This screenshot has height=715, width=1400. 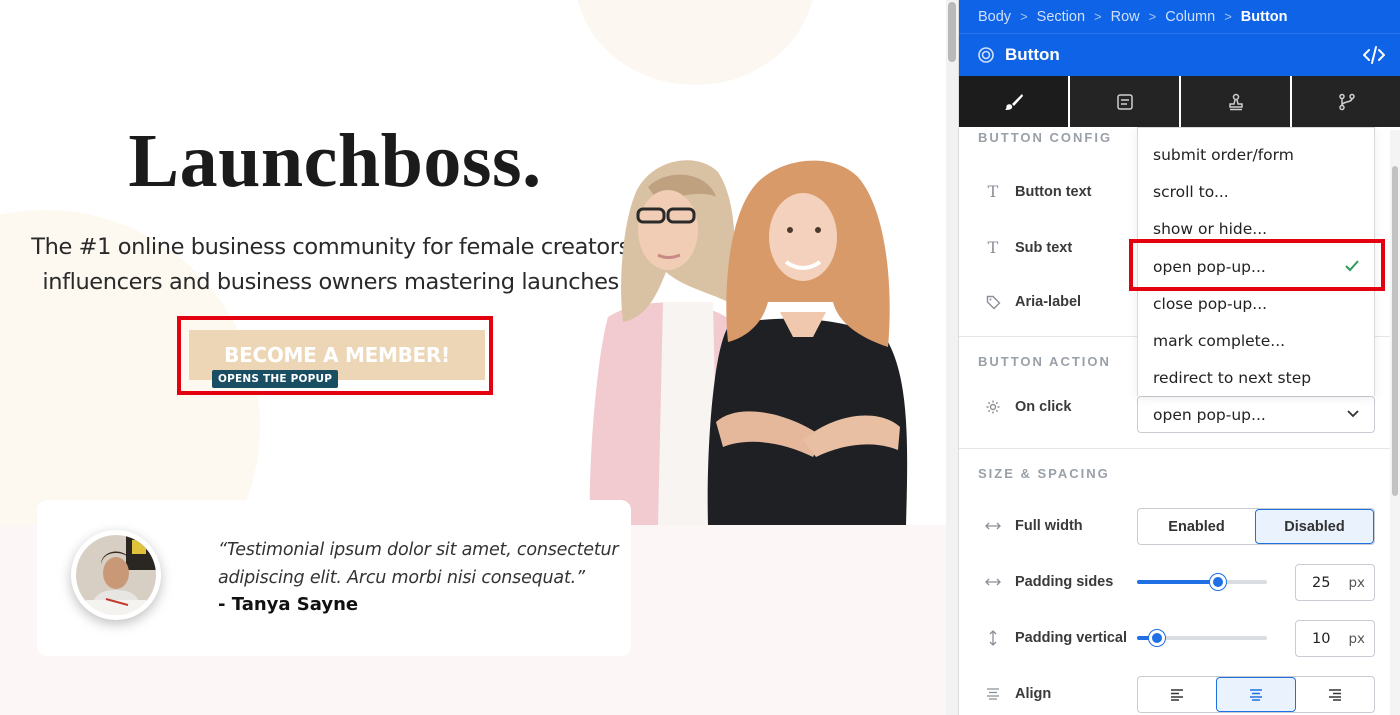 I want to click on align-left-icon, so click(x=1177, y=694).